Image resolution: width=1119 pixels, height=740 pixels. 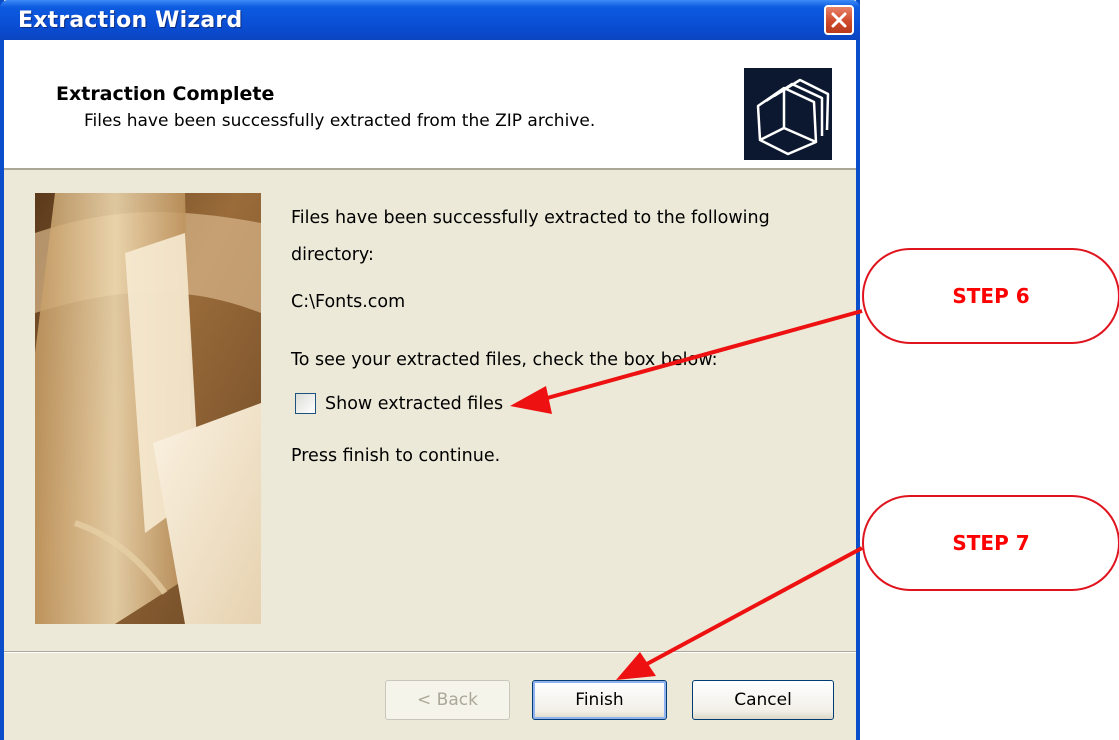 I want to click on step-6-arrow, so click(x=686, y=361).